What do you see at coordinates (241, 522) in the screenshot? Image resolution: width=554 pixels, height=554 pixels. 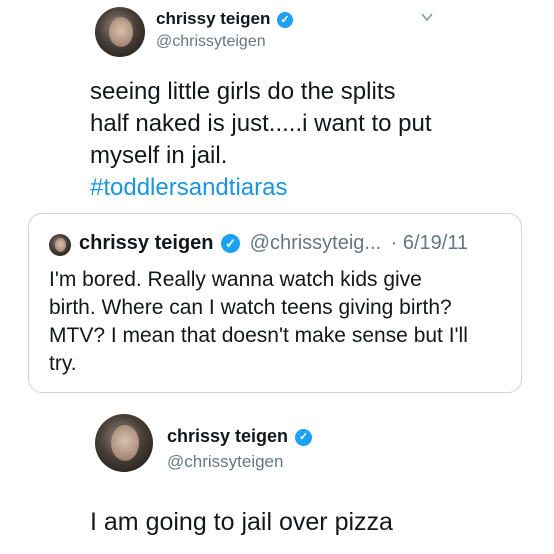 I see `tweet-text: I am going to jail over pizza` at bounding box center [241, 522].